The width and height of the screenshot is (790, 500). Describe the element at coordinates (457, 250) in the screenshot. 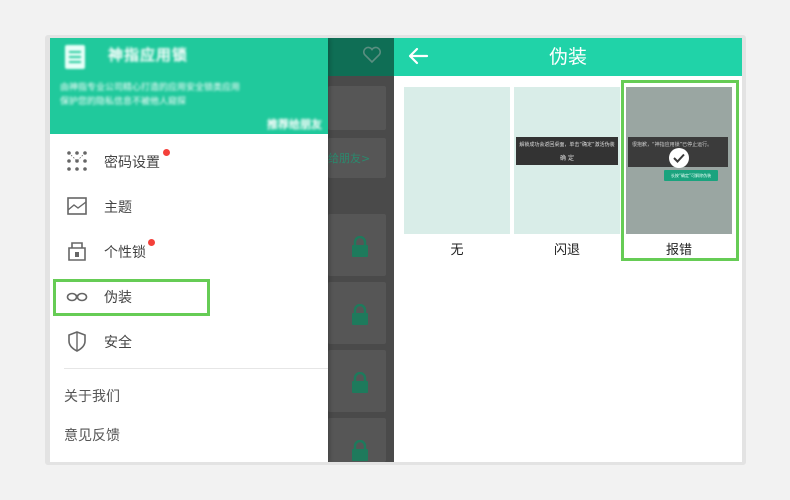

I see `option-label-none: 无` at that location.